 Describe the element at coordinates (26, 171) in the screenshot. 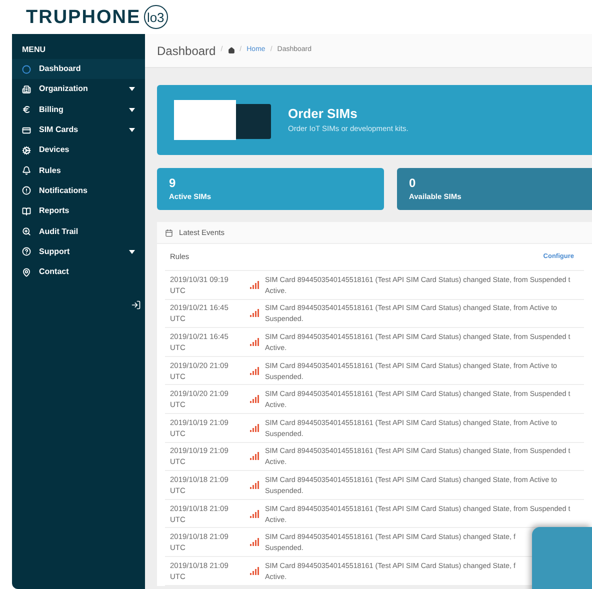

I see `bell-icon` at that location.